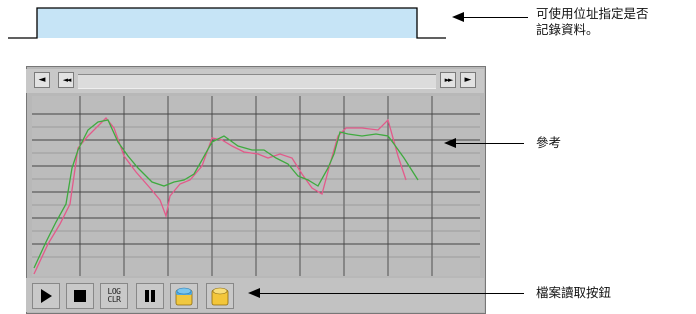  Describe the element at coordinates (227, 23) in the screenshot. I see `address-range-fill` at that location.